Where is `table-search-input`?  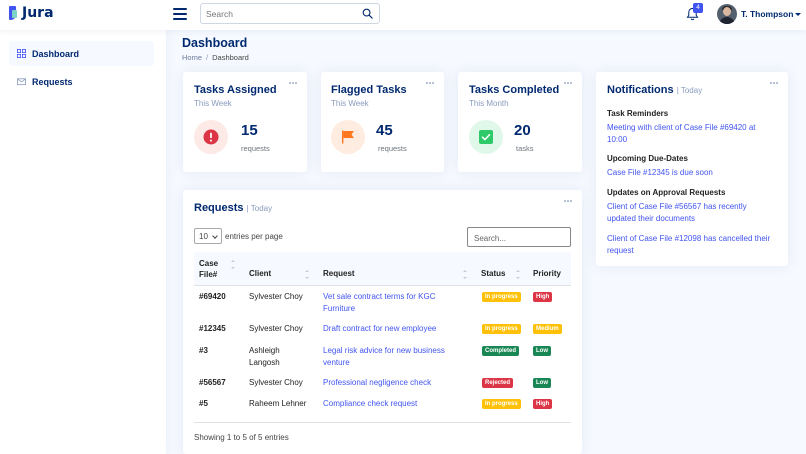 table-search-input is located at coordinates (520, 238).